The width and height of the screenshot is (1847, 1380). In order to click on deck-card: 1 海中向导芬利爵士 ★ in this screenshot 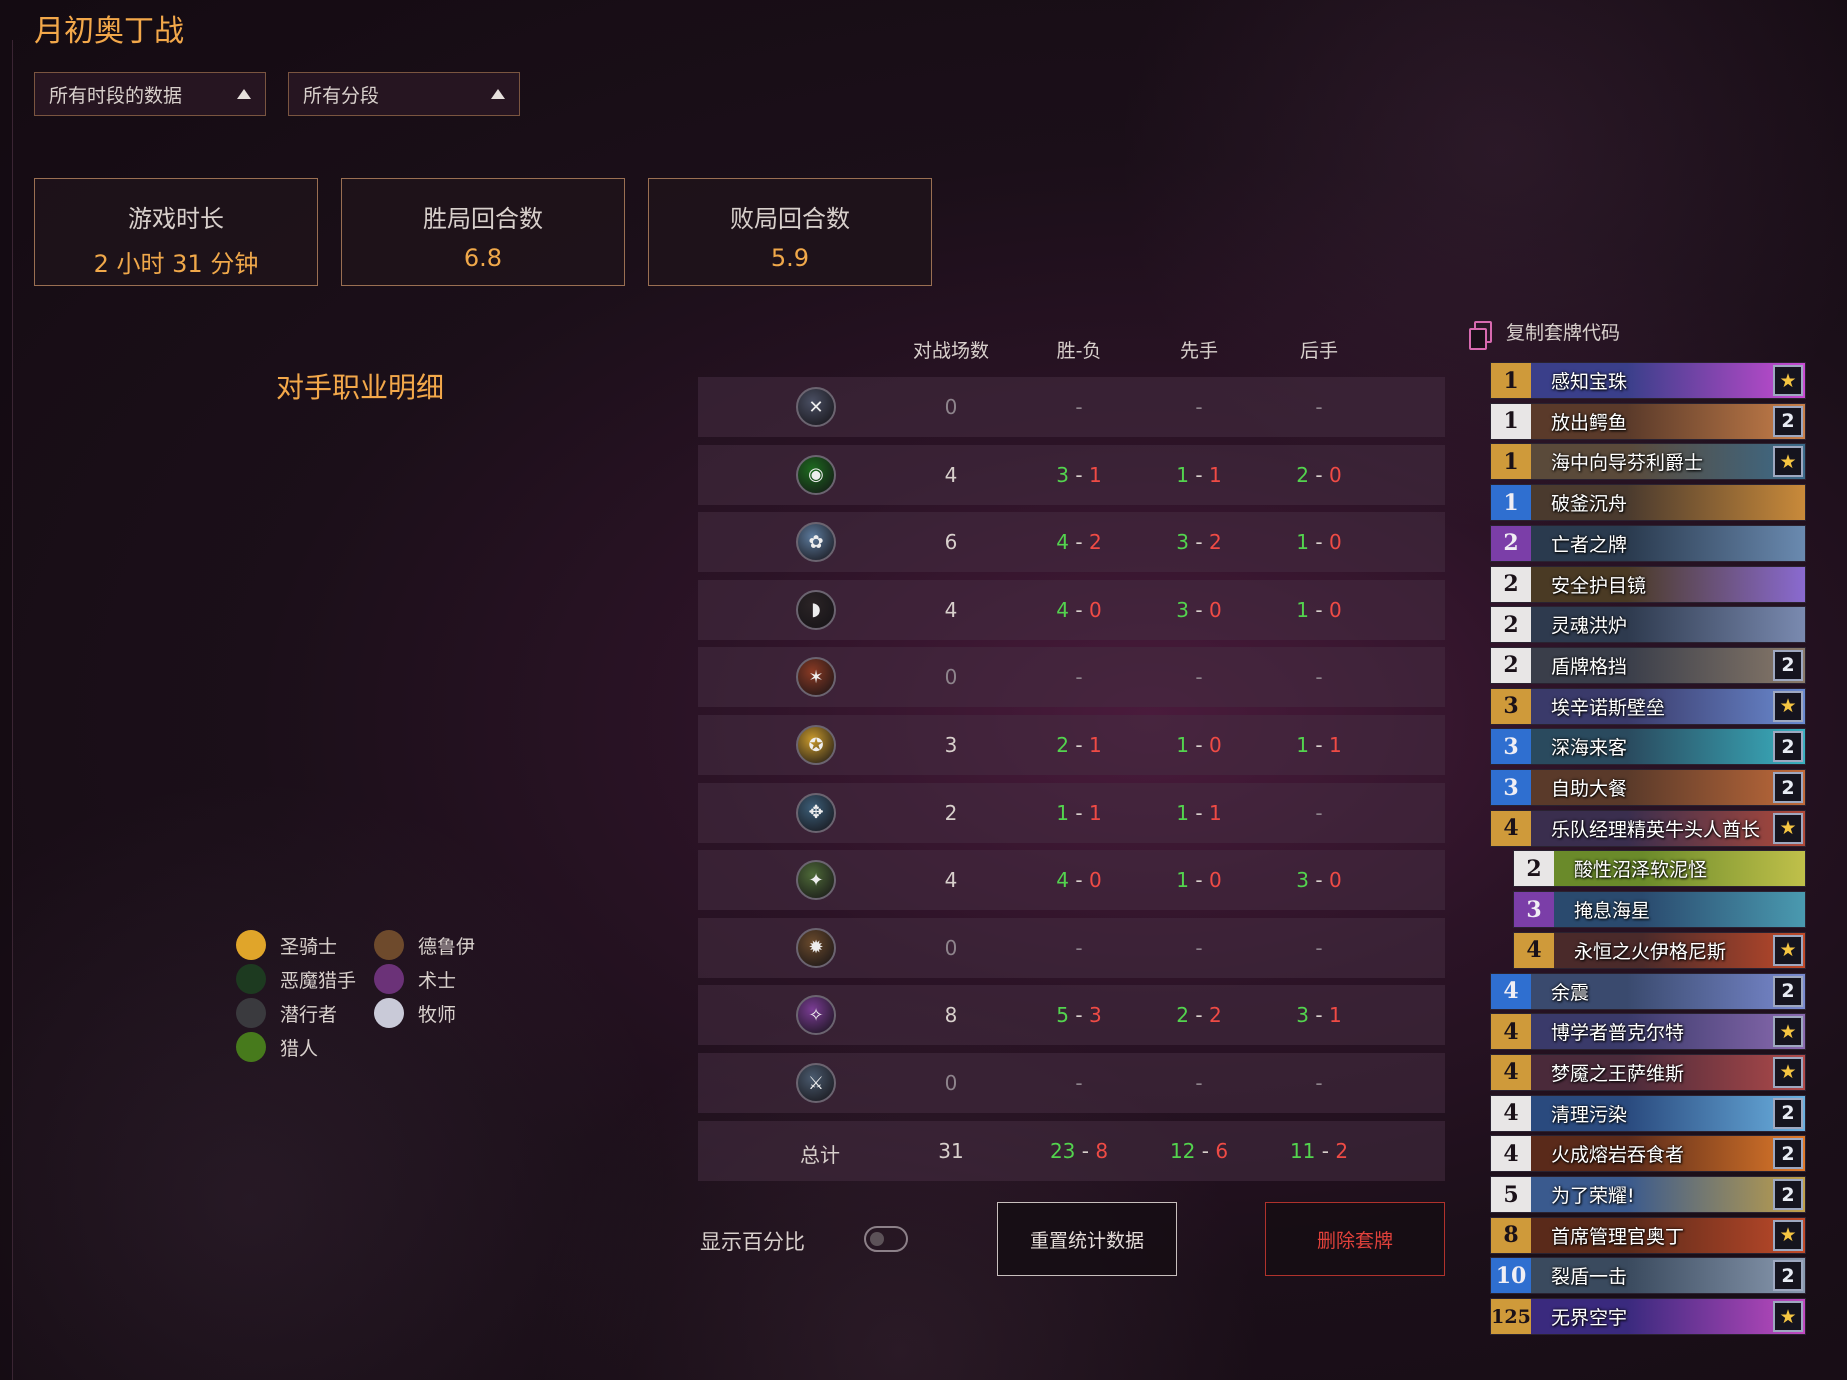, I will do `click(1648, 462)`.